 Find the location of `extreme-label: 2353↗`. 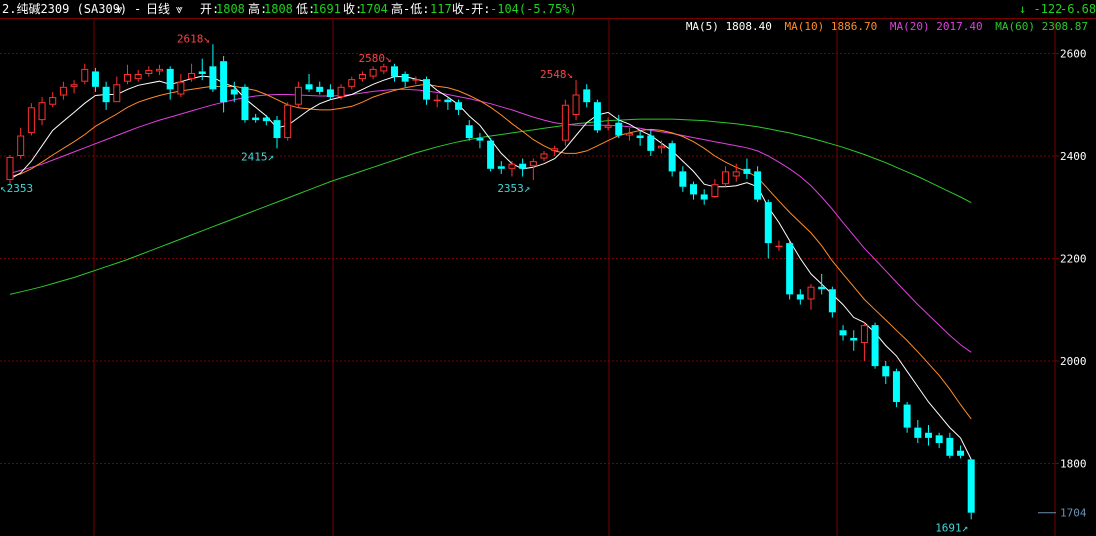

extreme-label: 2353↗ is located at coordinates (513, 188).